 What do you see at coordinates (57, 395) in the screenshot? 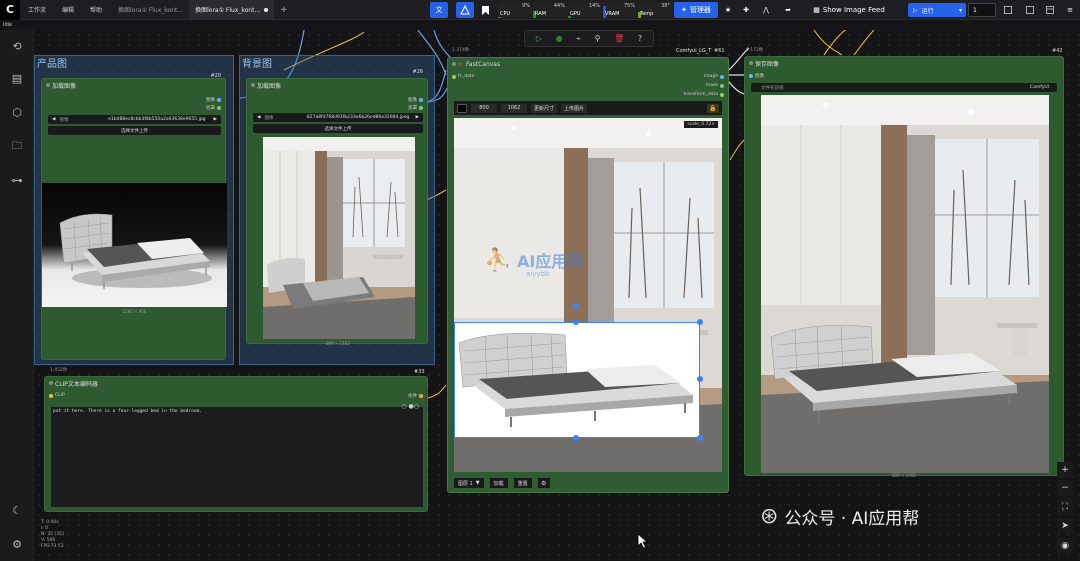
I see `input-clip: CLIP` at bounding box center [57, 395].